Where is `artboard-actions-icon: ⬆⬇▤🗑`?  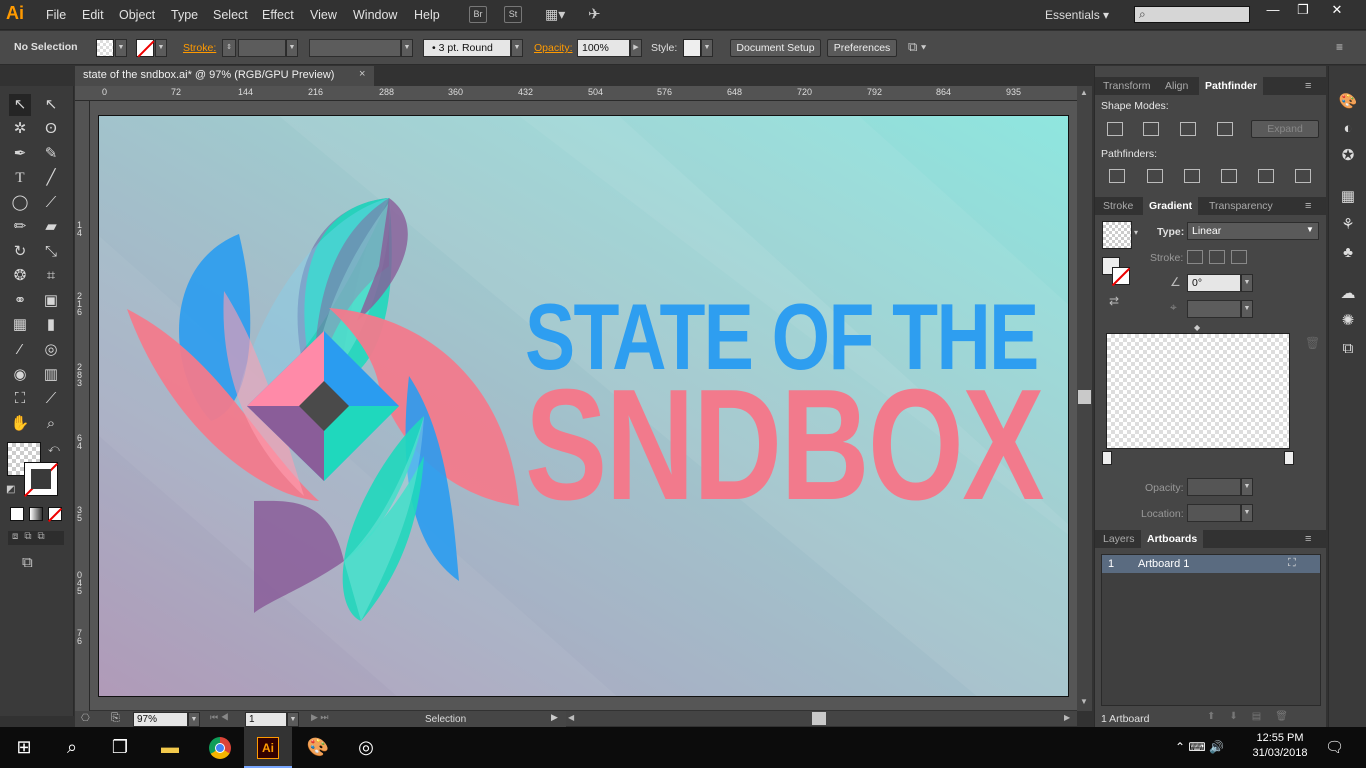
artboard-actions-icon: ⬆⬇▤🗑 is located at coordinates (1254, 716).